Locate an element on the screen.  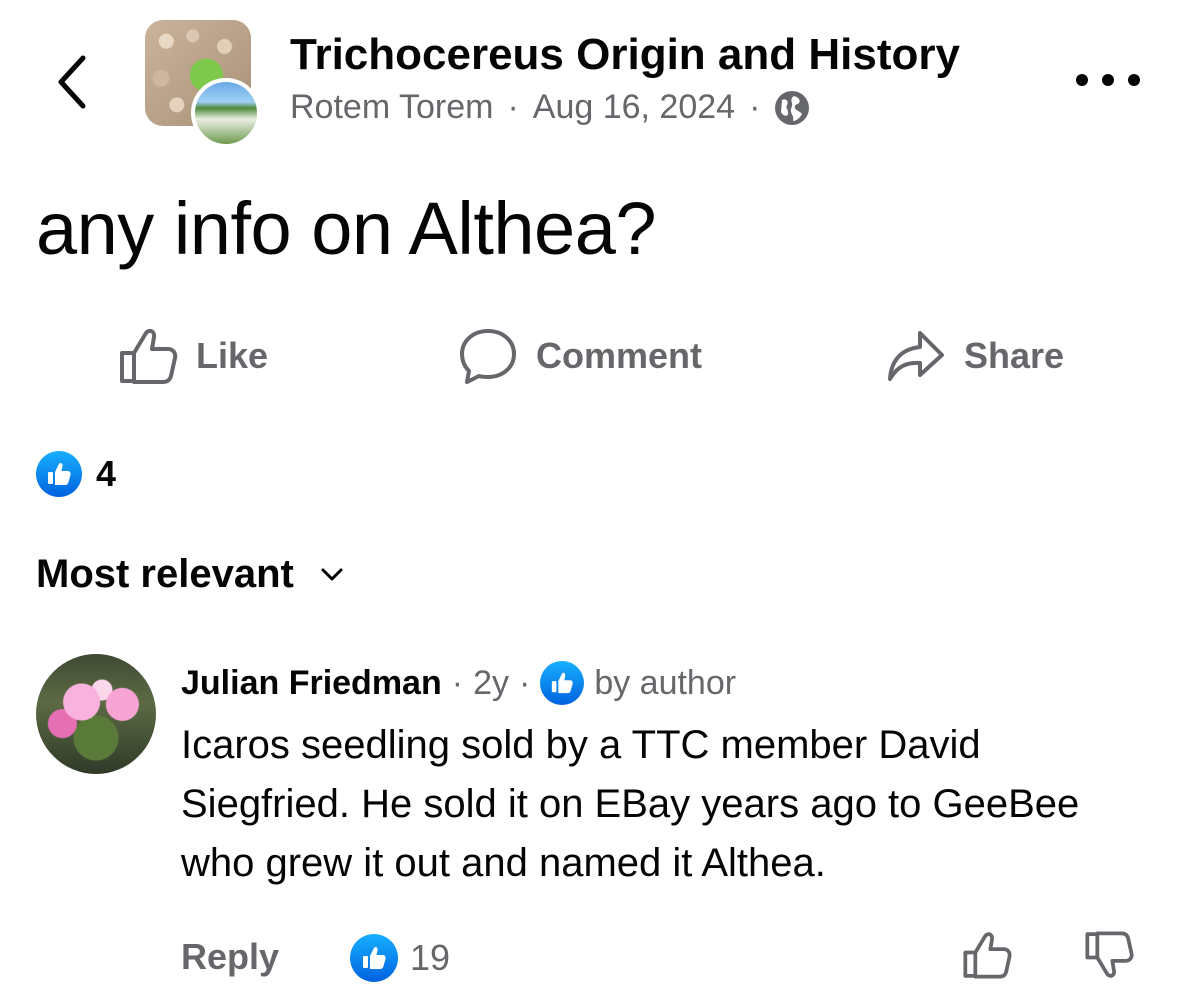
comment-label: Comment is located at coordinates (619, 355).